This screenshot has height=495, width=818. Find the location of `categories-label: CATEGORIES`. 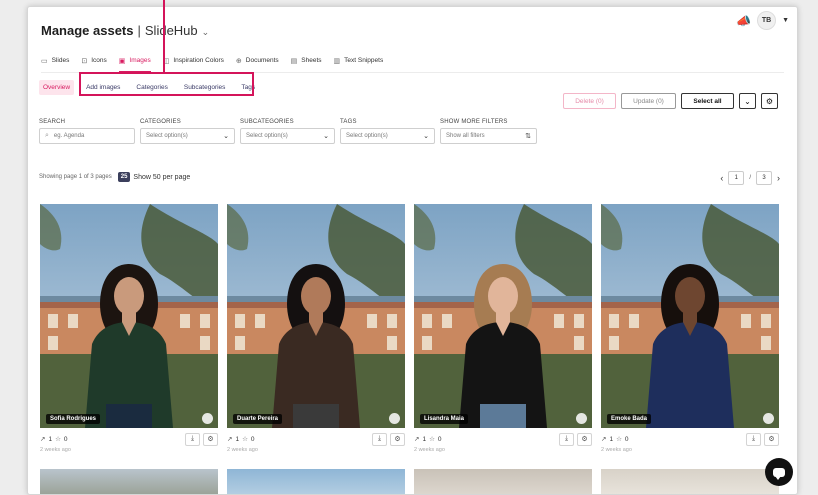

categories-label: CATEGORIES is located at coordinates (160, 122).